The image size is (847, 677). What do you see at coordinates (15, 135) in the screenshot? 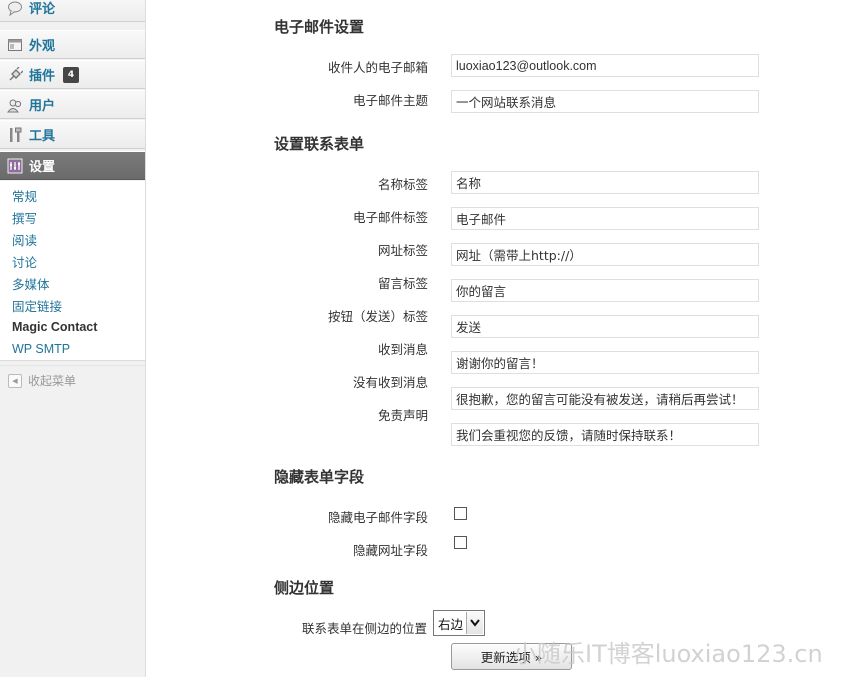
I see `tools-icon` at bounding box center [15, 135].